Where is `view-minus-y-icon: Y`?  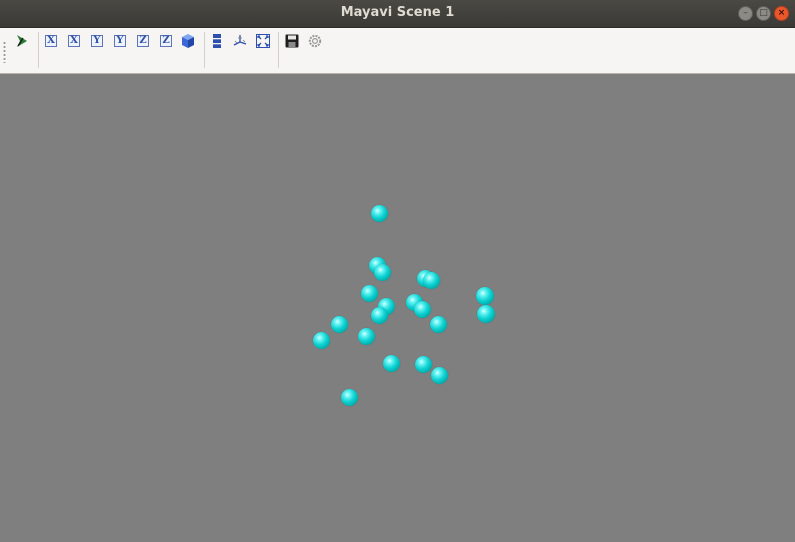
view-minus-y-icon: Y is located at coordinates (120, 41).